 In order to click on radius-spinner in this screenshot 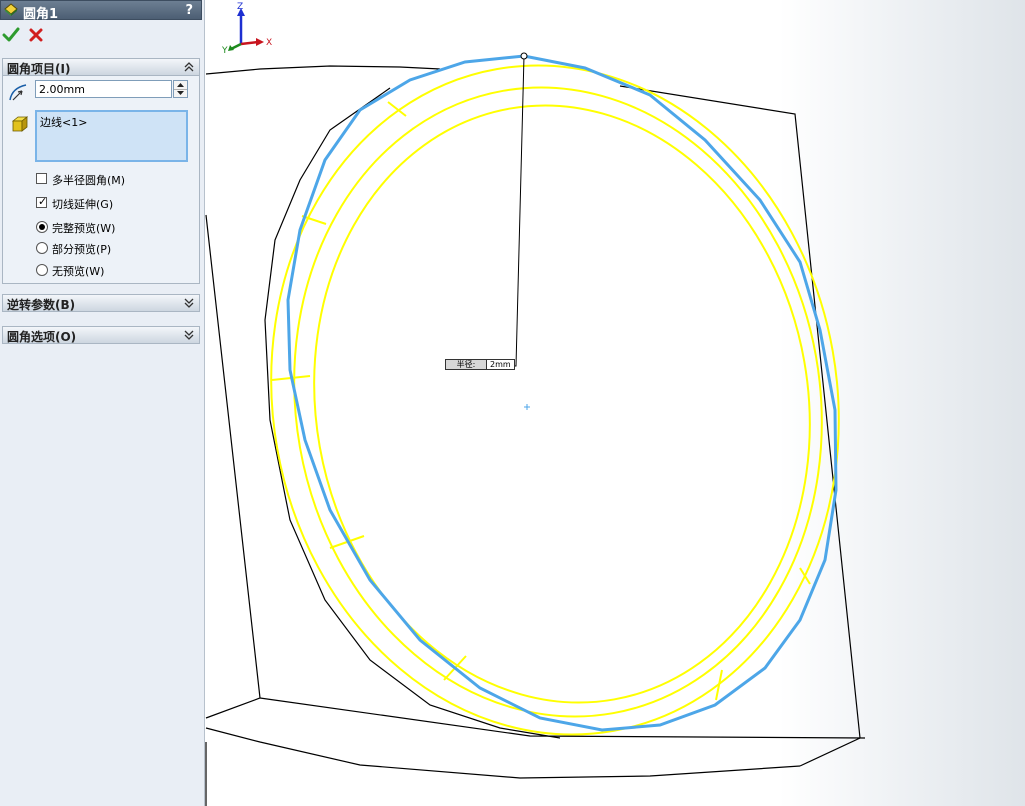, I will do `click(180, 89)`.